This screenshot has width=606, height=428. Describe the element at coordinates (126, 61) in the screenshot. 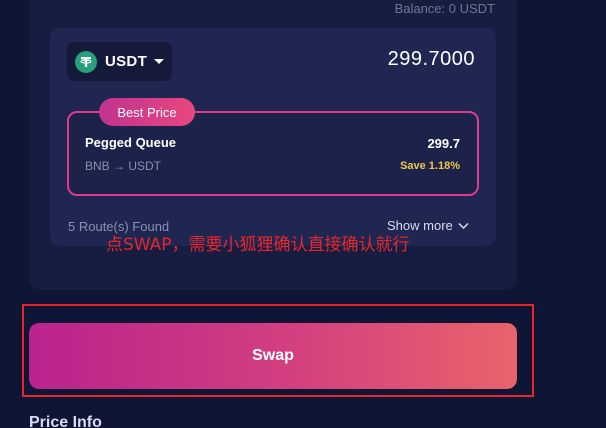

I see `token-name: USDT` at that location.